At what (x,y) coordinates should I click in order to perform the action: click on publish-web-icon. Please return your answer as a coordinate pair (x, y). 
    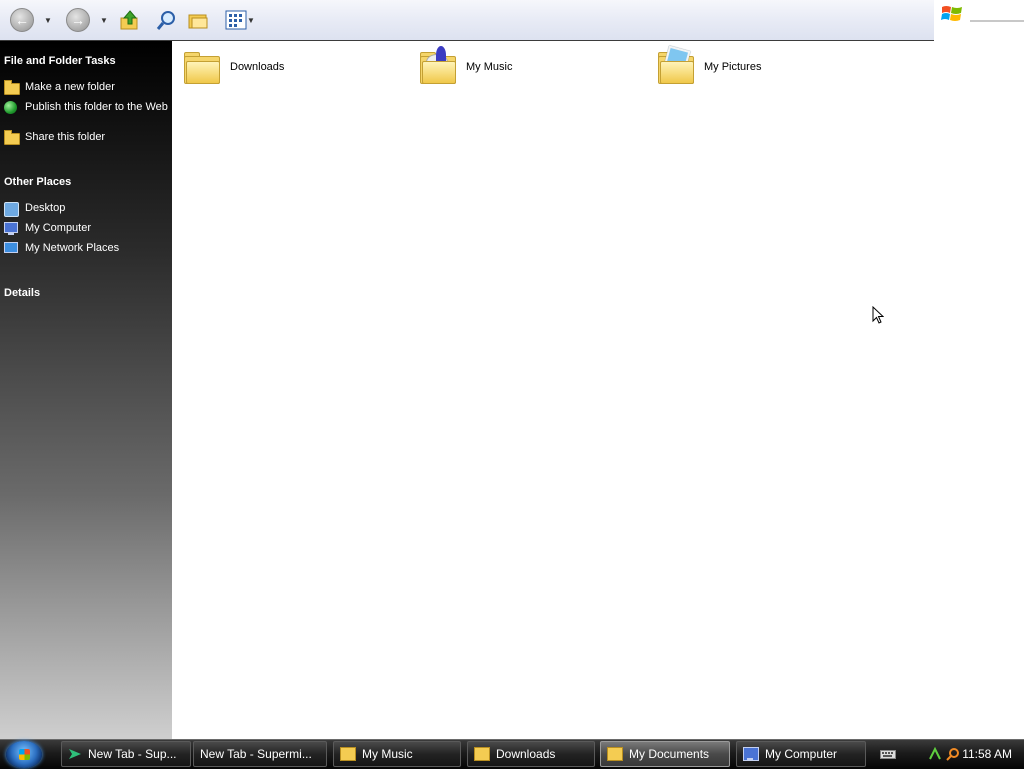
    Looking at the image, I should click on (11, 108).